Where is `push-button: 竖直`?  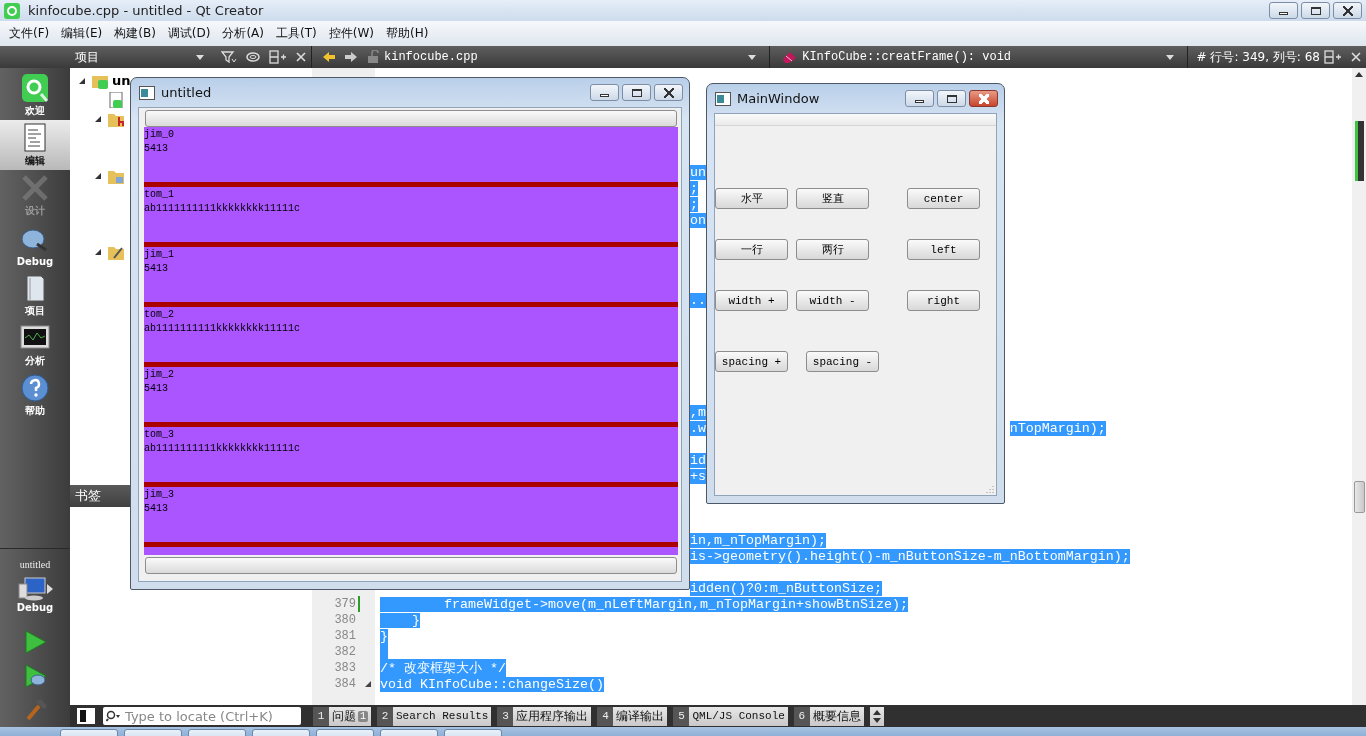
push-button: 竖直 is located at coordinates (832, 198).